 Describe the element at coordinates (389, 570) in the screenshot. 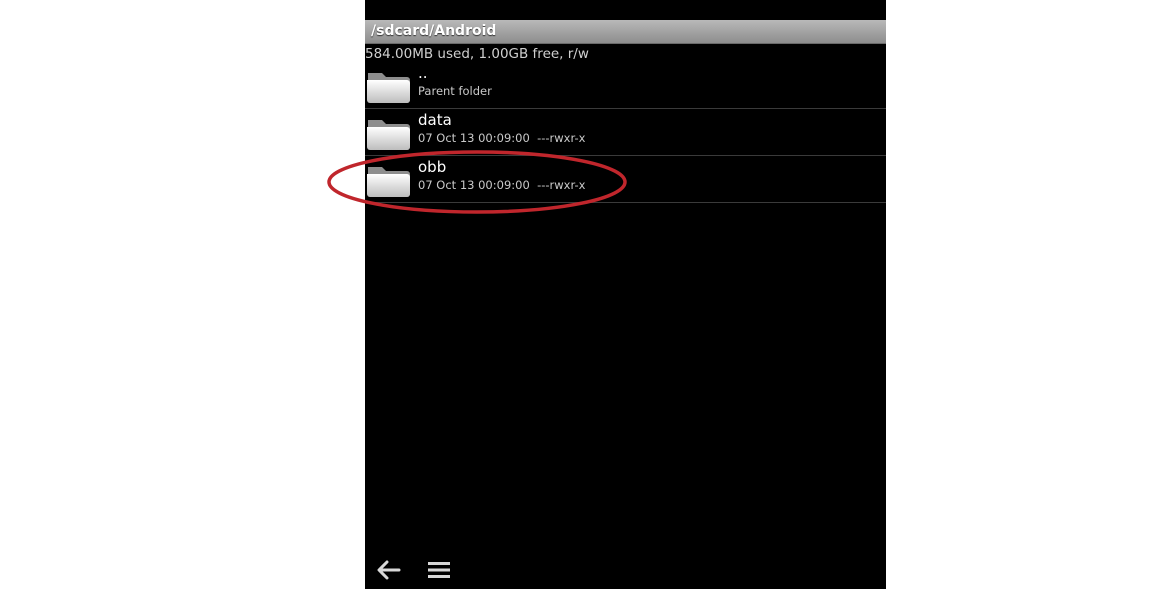

I see `back-arrow-icon` at that location.